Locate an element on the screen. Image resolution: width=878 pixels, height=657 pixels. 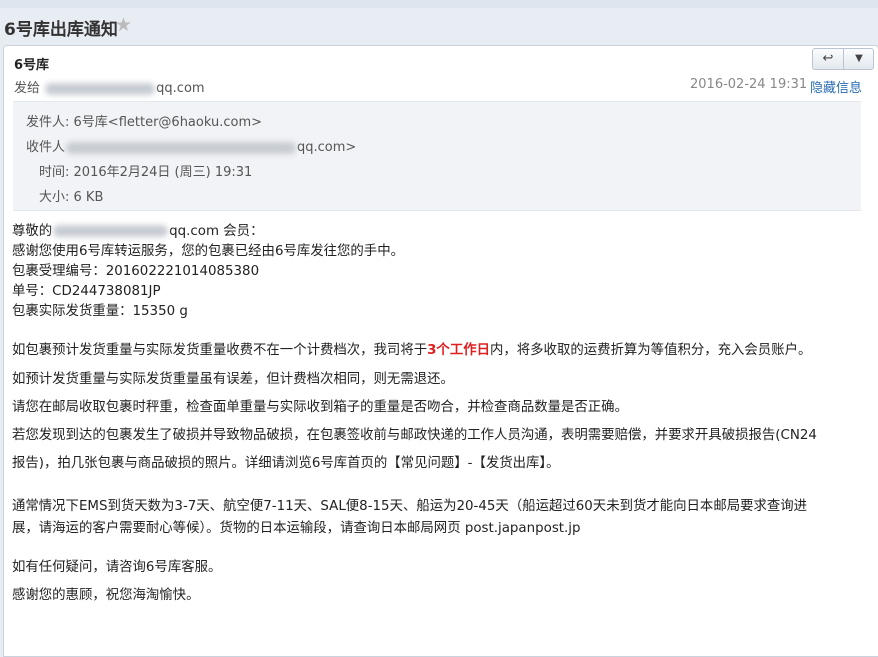
from-row: 发件人: 6号库<fletter@6haoku.com> is located at coordinates (144, 120).